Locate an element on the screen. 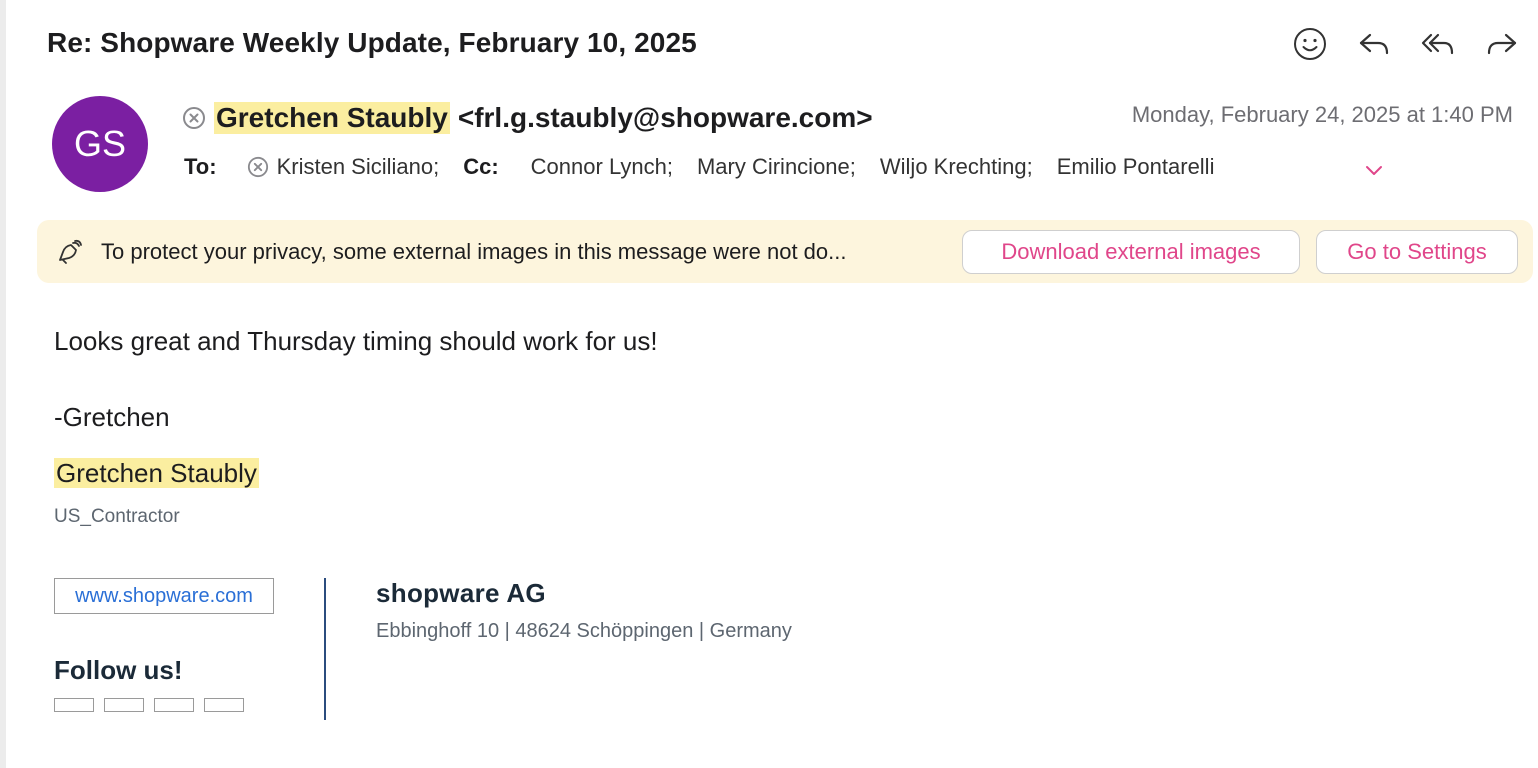 This screenshot has height=768, width=1538. reaction-button is located at coordinates (1310, 44).